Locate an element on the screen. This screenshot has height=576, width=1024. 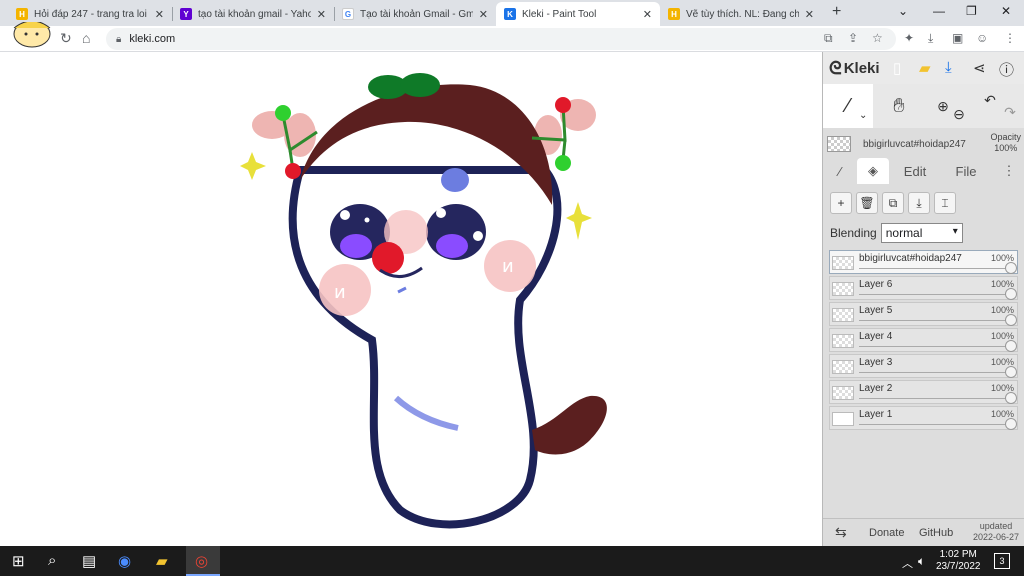
profile-icon: ☺ is located at coordinates (982, 38).